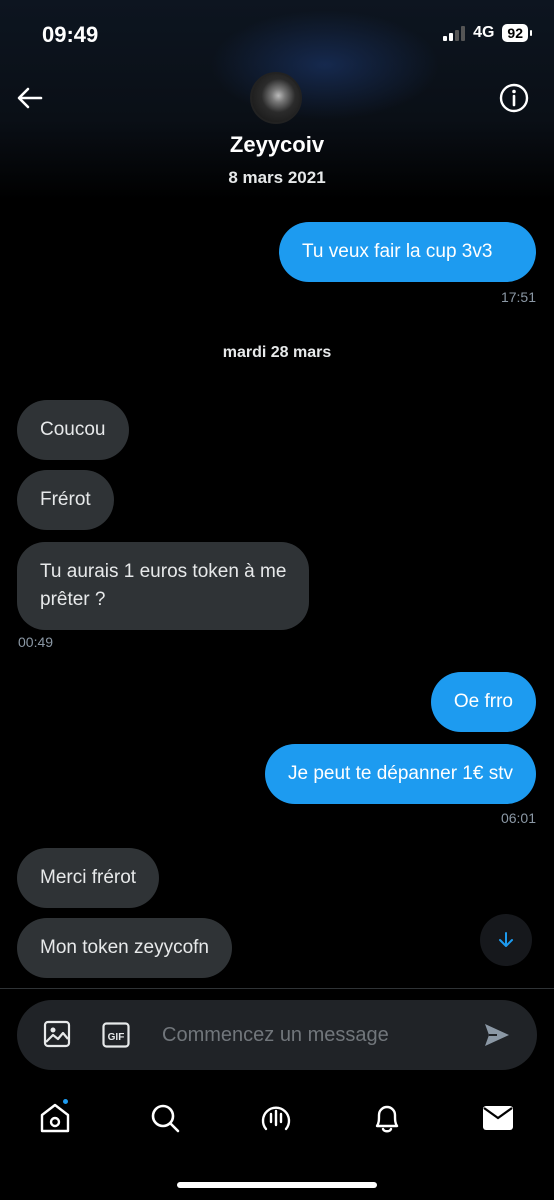 This screenshot has height=1200, width=554. Describe the element at coordinates (454, 33) in the screenshot. I see `signal-icon` at that location.